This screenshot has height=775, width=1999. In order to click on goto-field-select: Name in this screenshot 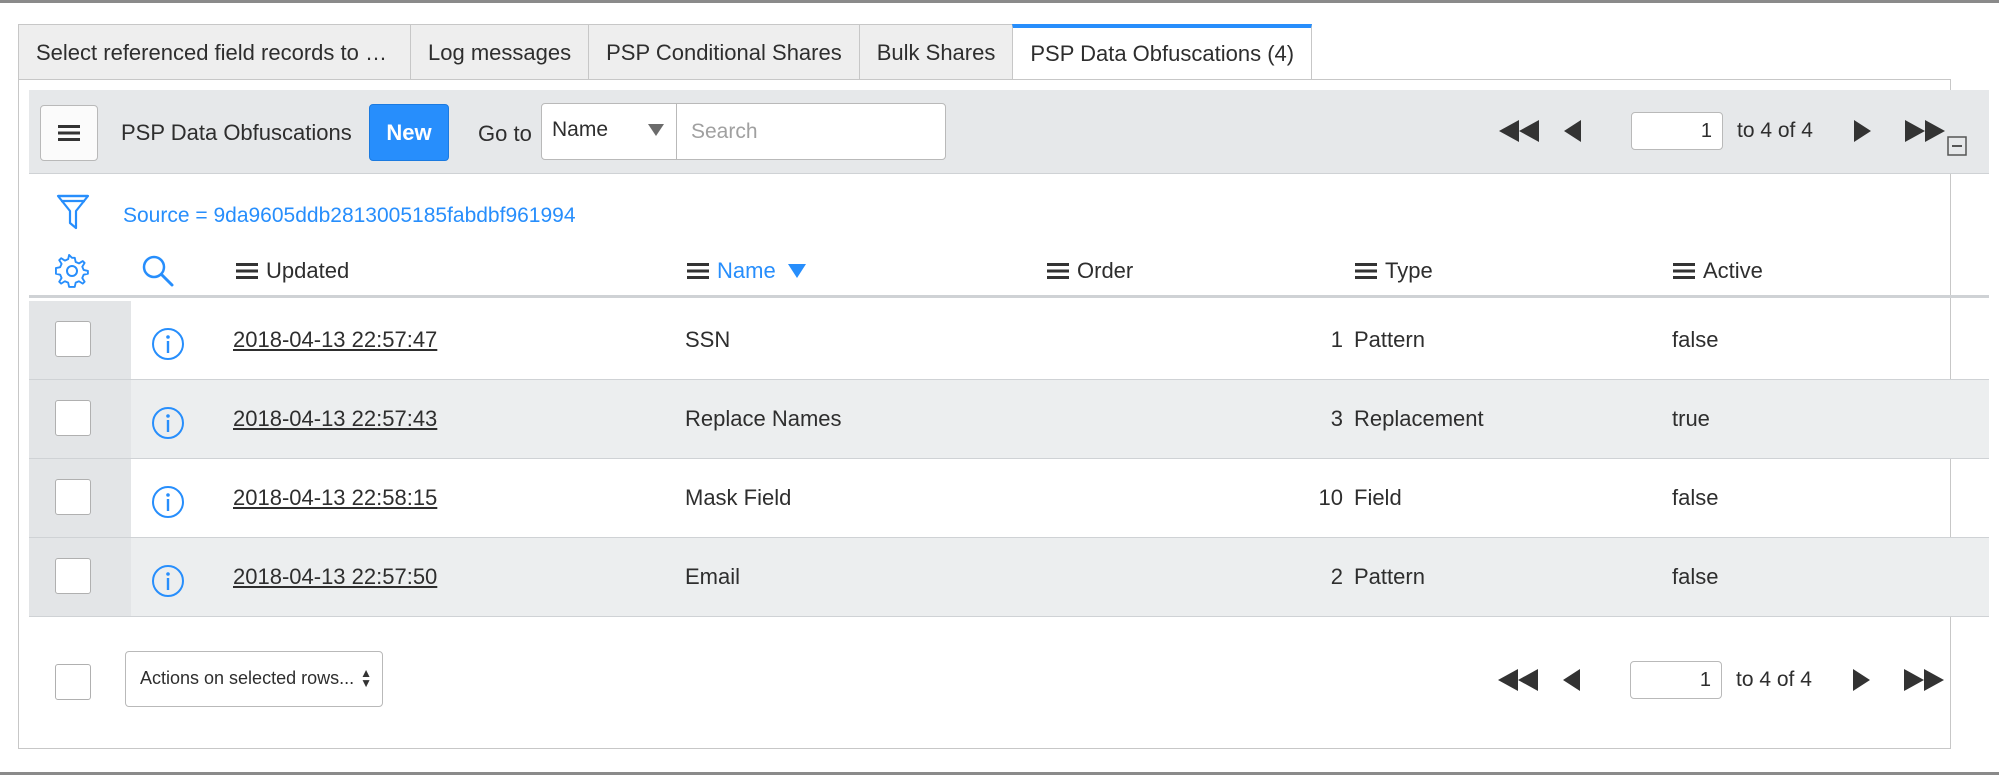, I will do `click(609, 131)`.